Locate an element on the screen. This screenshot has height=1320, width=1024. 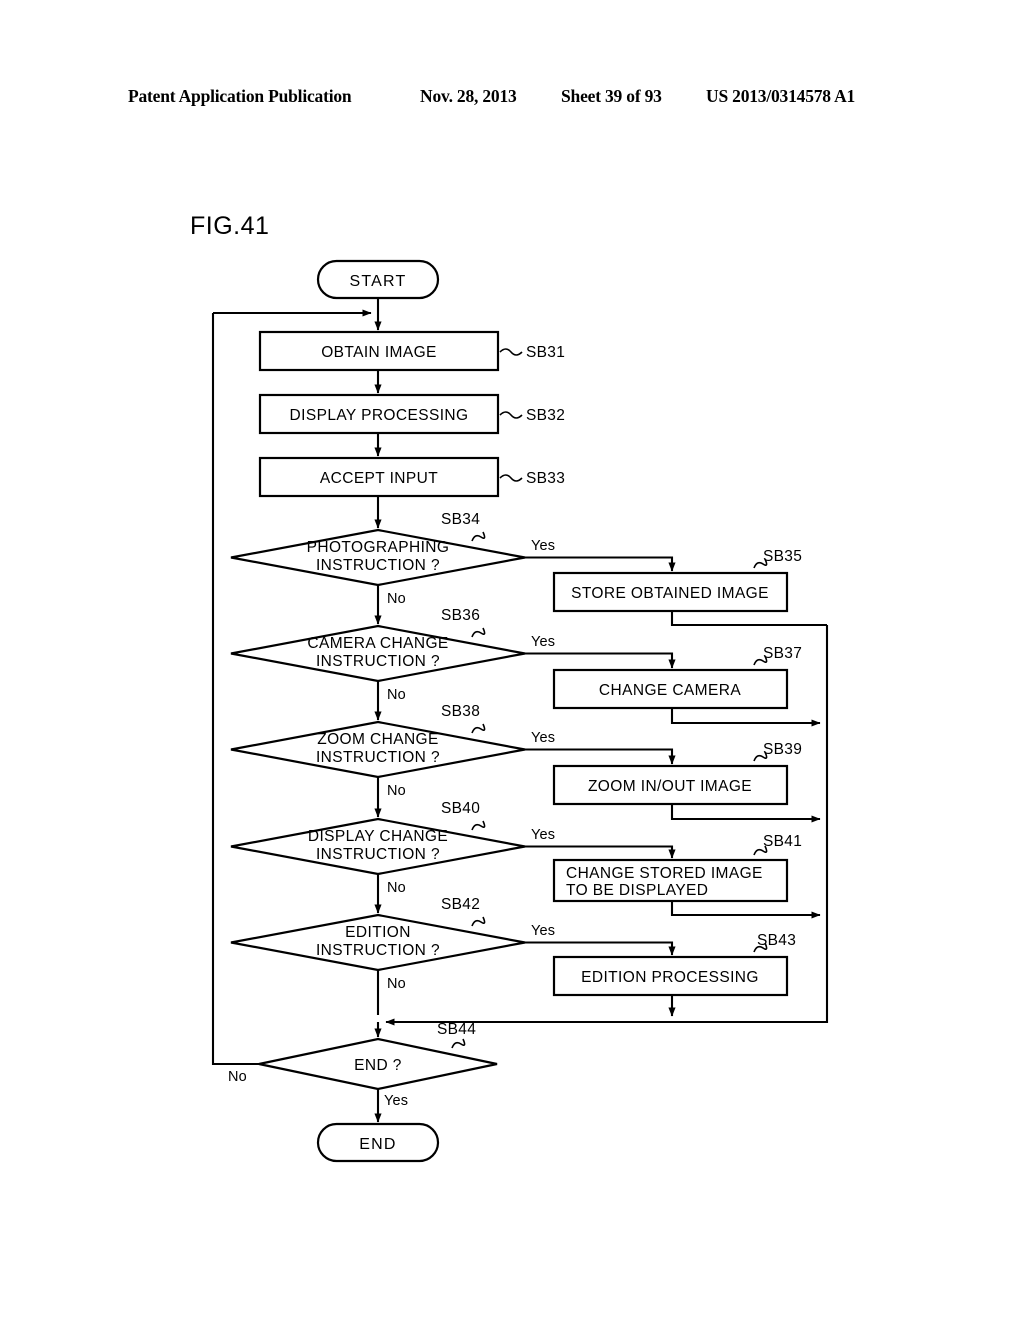
node-sb32: DISPLAY PROCESSING SB32 is located at coordinates (411, 414).